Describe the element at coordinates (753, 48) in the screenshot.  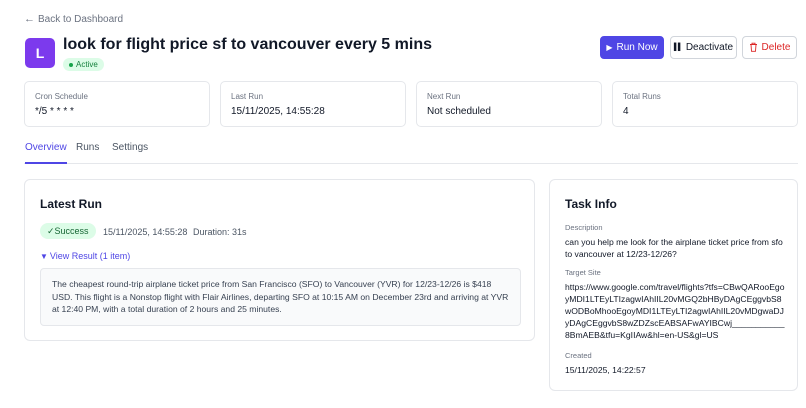
I see `trash-icon` at that location.